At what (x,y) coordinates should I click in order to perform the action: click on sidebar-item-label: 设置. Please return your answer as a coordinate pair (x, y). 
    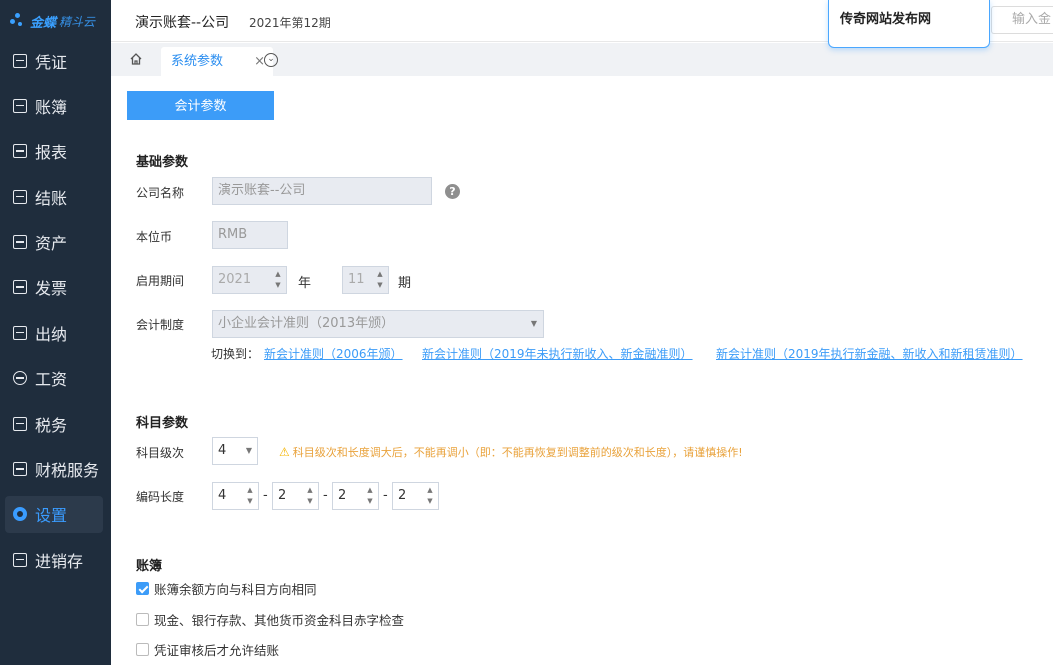
    Looking at the image, I should click on (51, 516).